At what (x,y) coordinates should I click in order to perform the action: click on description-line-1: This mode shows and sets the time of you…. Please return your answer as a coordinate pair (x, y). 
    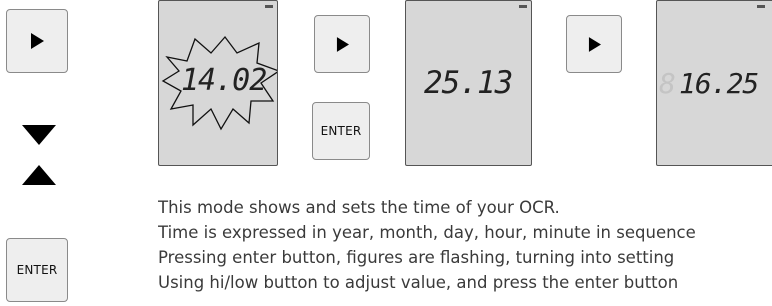
    Looking at the image, I should click on (359, 207).